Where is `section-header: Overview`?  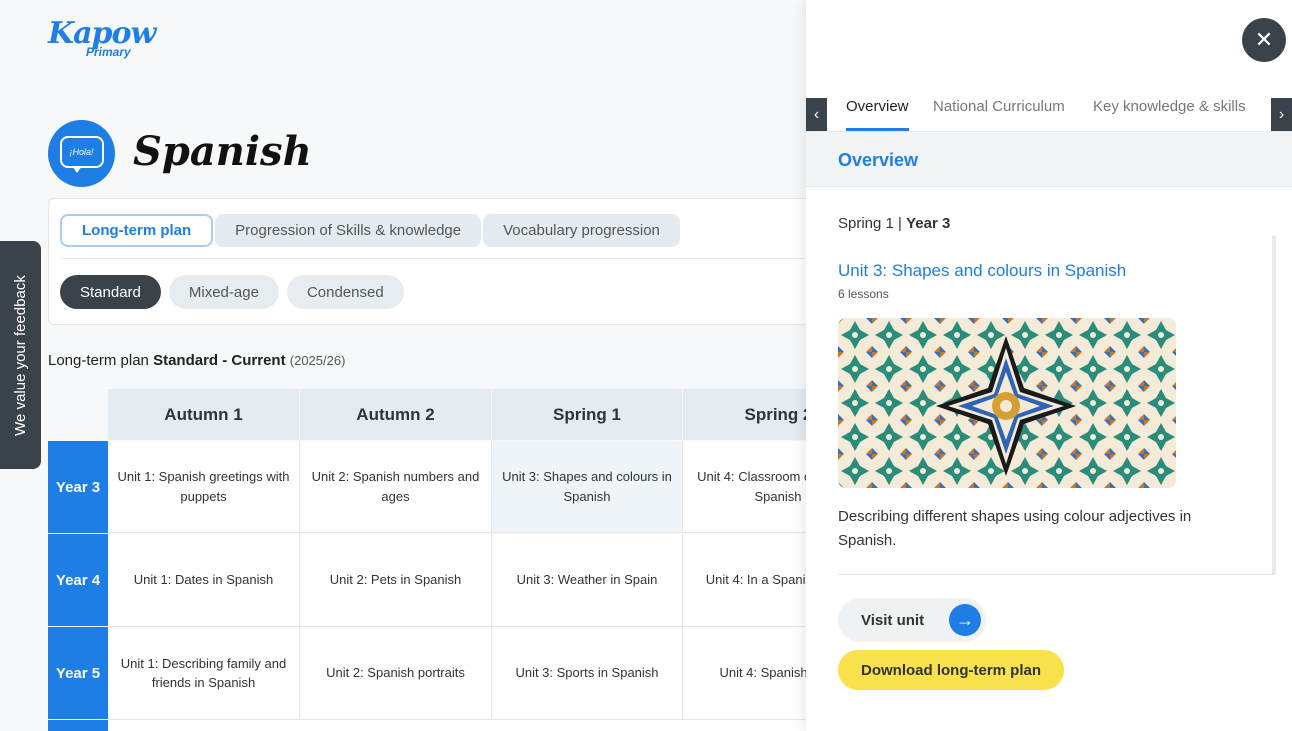
section-header: Overview is located at coordinates (1049, 159).